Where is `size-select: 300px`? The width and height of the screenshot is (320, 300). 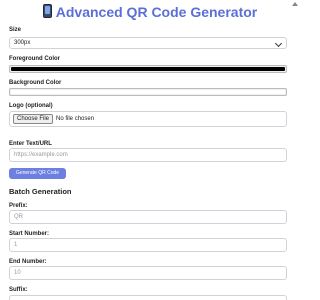 size-select: 300px is located at coordinates (148, 43).